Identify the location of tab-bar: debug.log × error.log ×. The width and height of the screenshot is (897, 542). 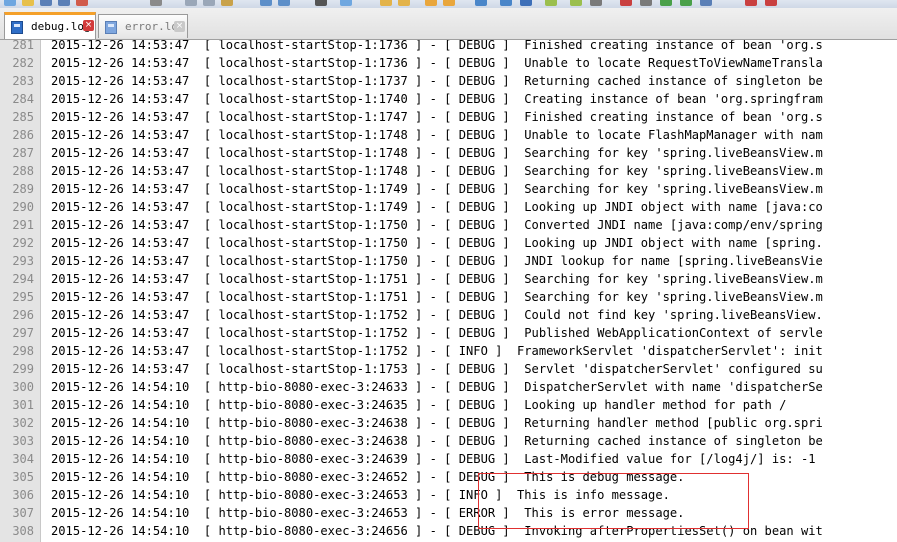
(448, 26).